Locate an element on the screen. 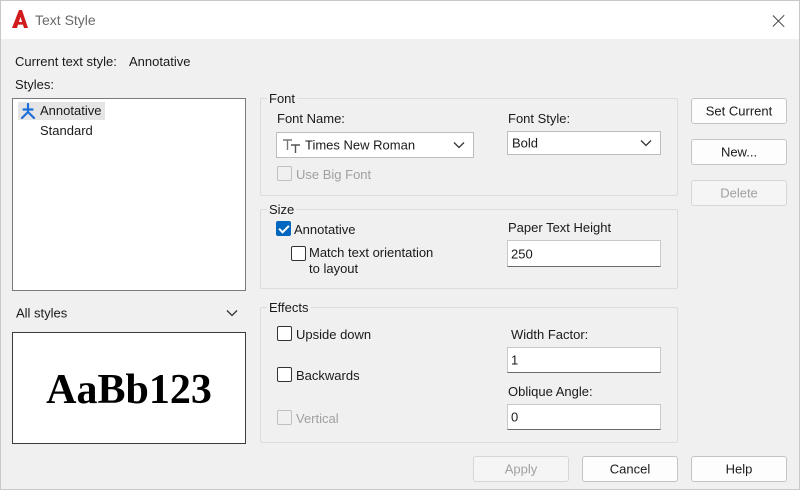  delete-style-label: Delete is located at coordinates (739, 193).